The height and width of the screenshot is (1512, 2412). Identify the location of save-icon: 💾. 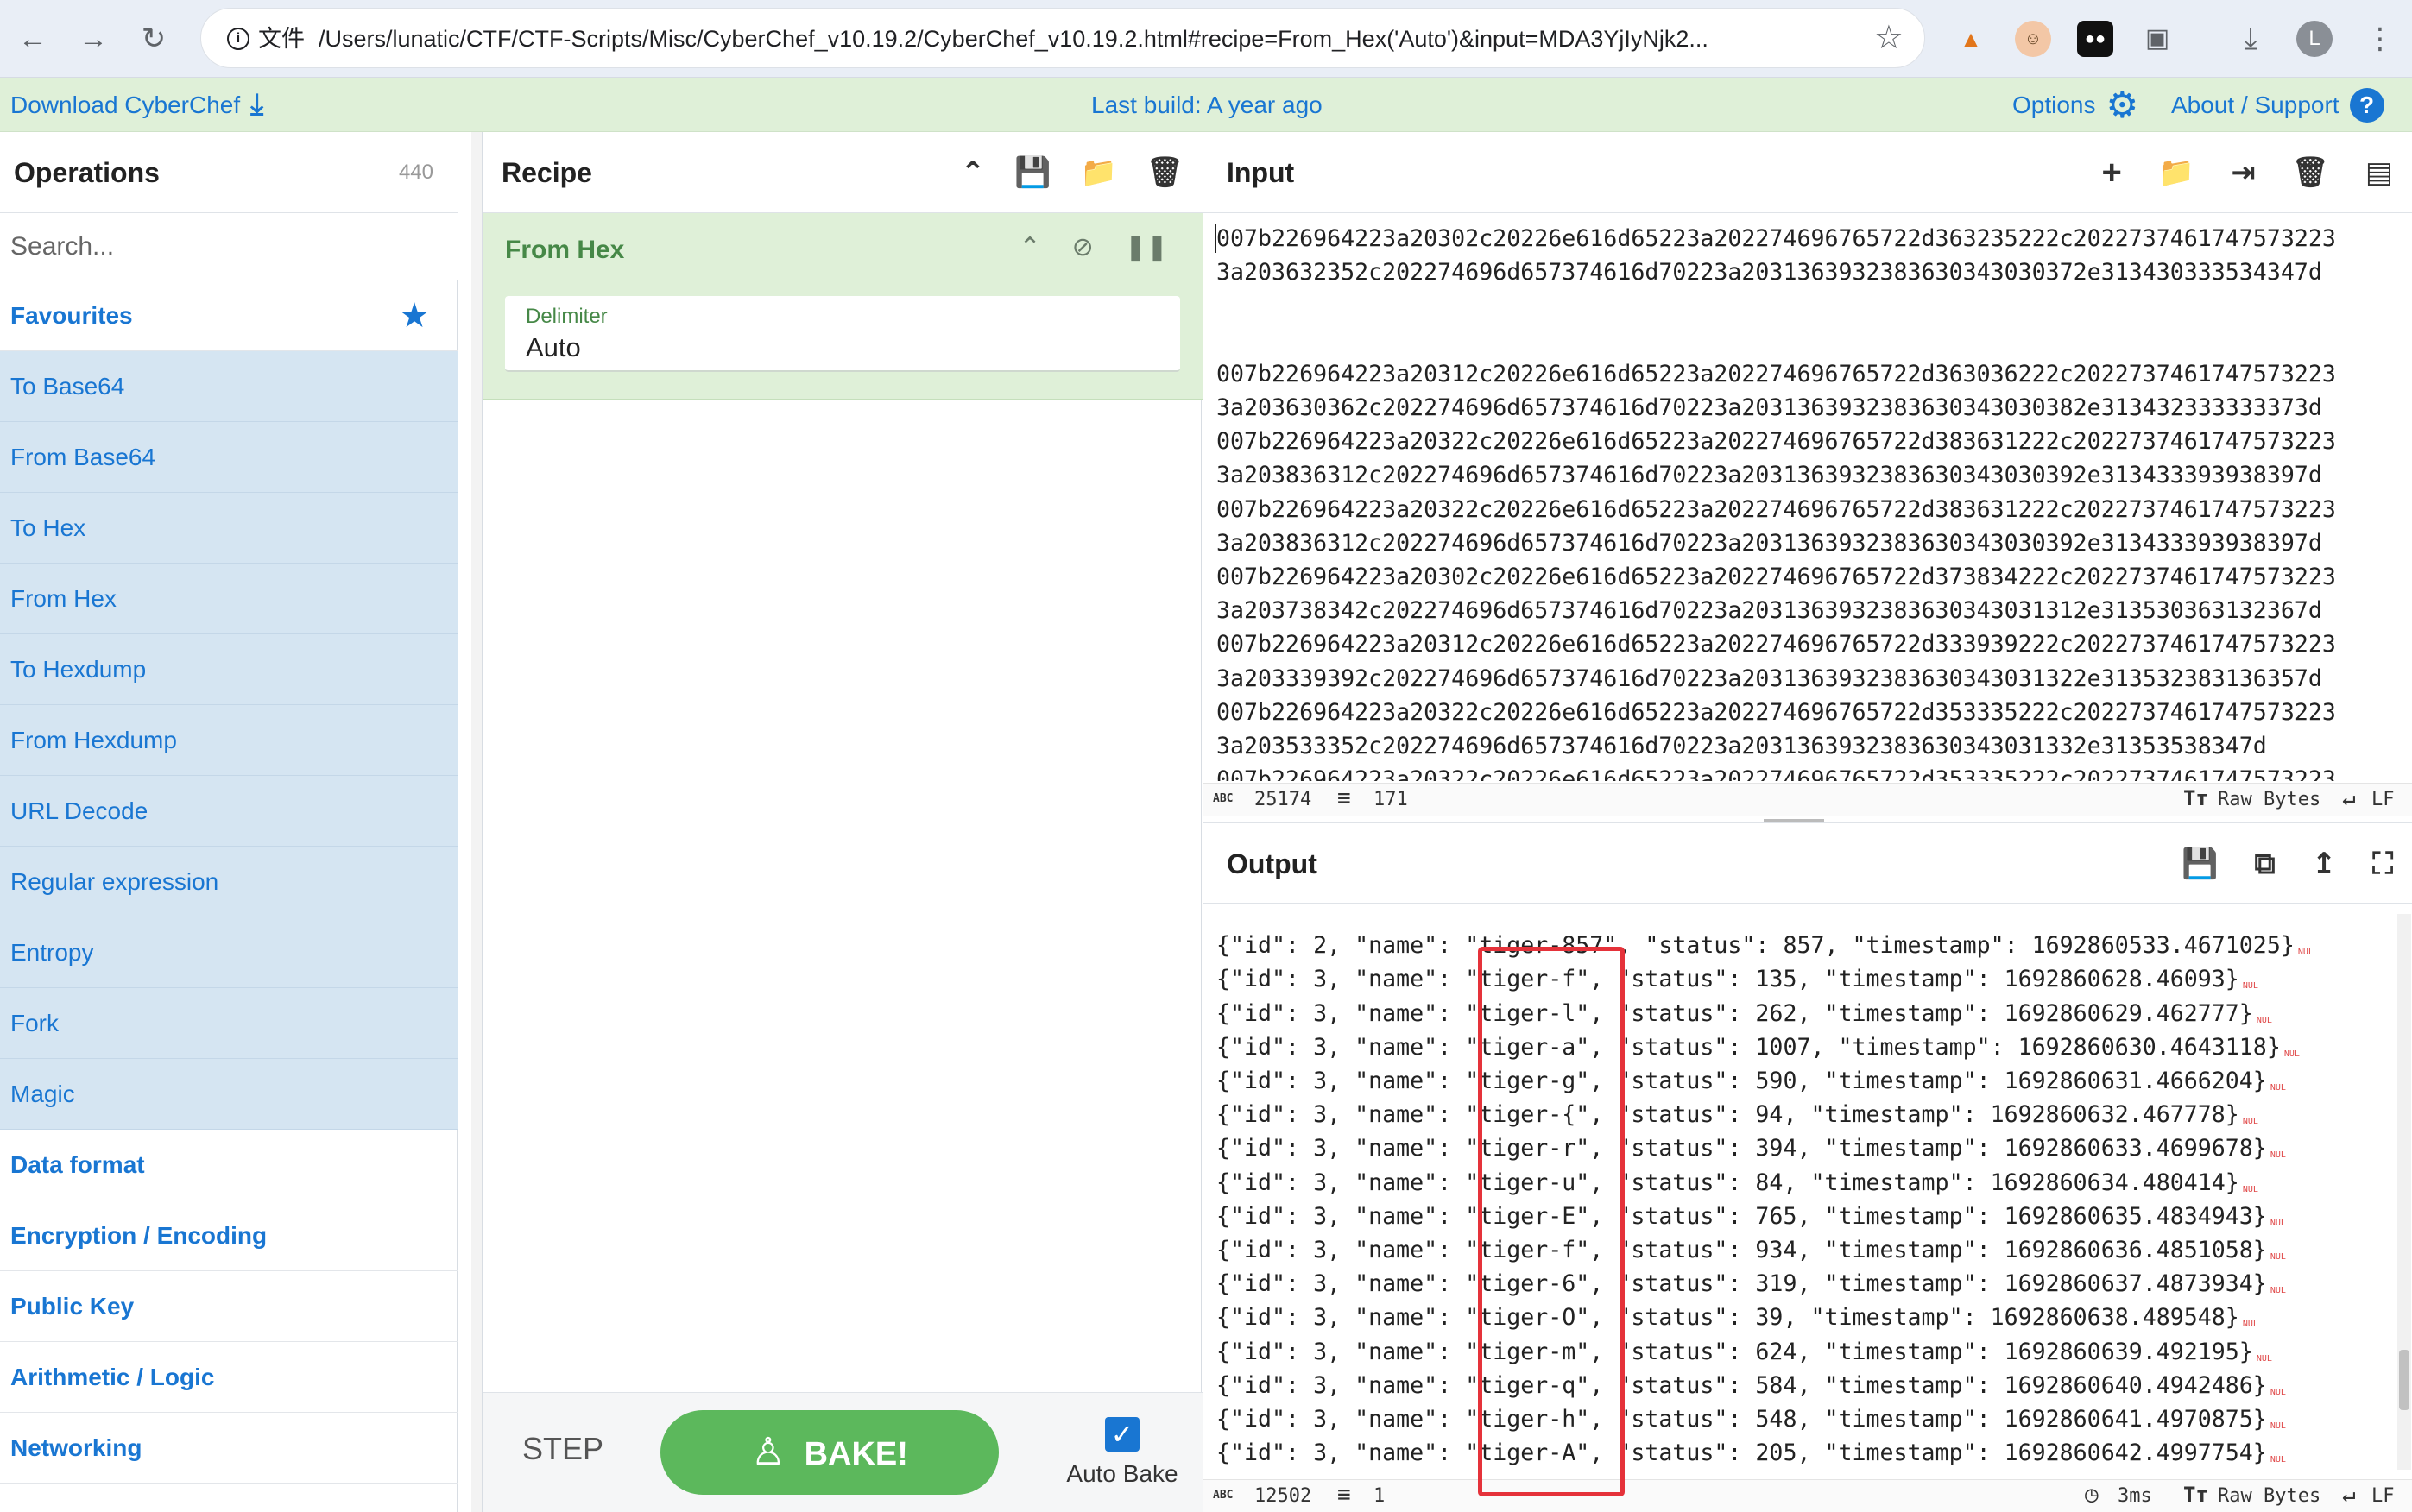
(1032, 173).